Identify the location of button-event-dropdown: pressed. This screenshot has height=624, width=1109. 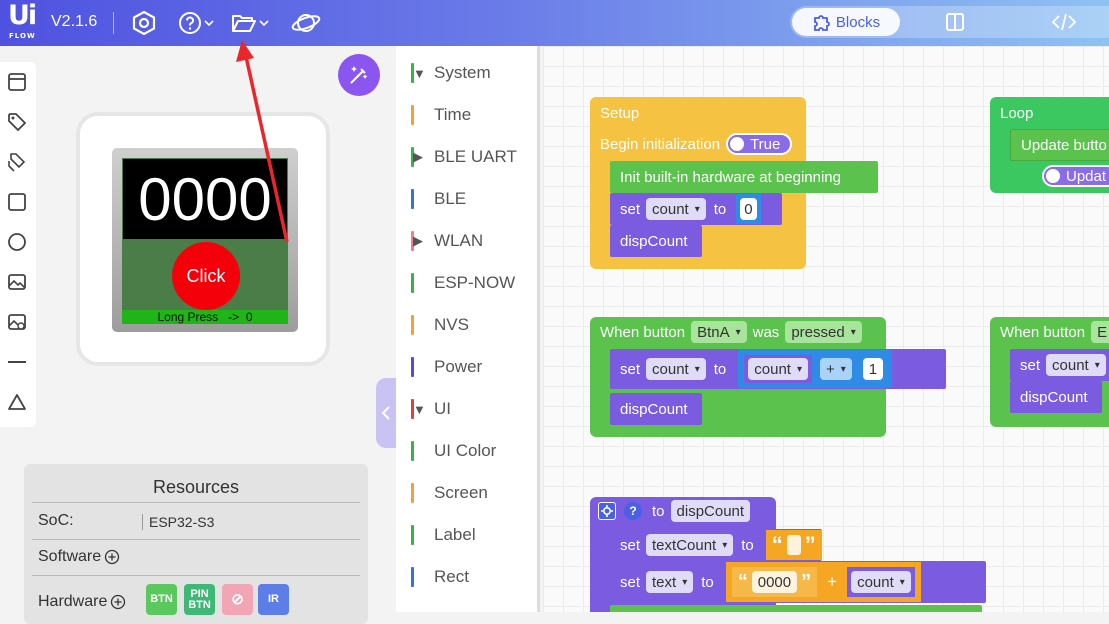
(823, 332).